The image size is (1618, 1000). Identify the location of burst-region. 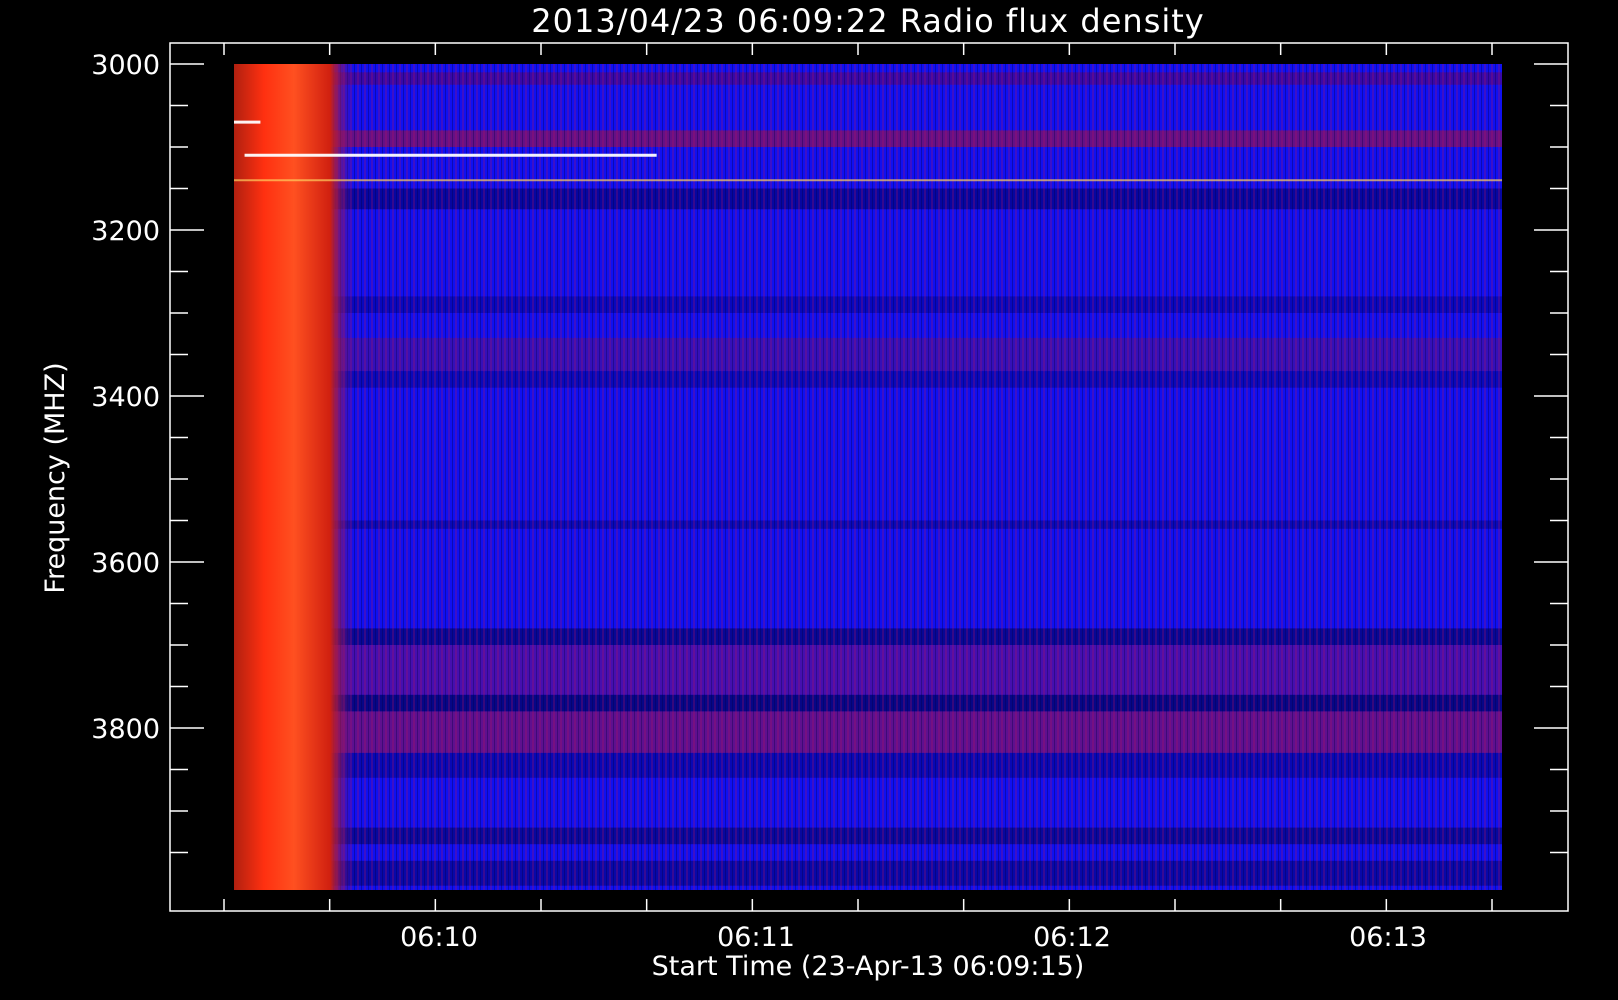
(294, 477).